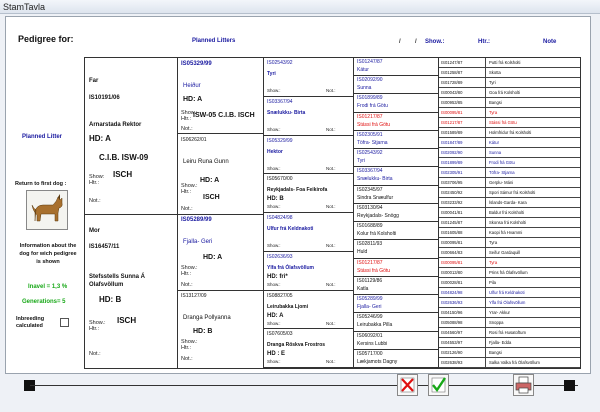  Describe the element at coordinates (304, 385) in the screenshot. I see `slider-track` at that location.